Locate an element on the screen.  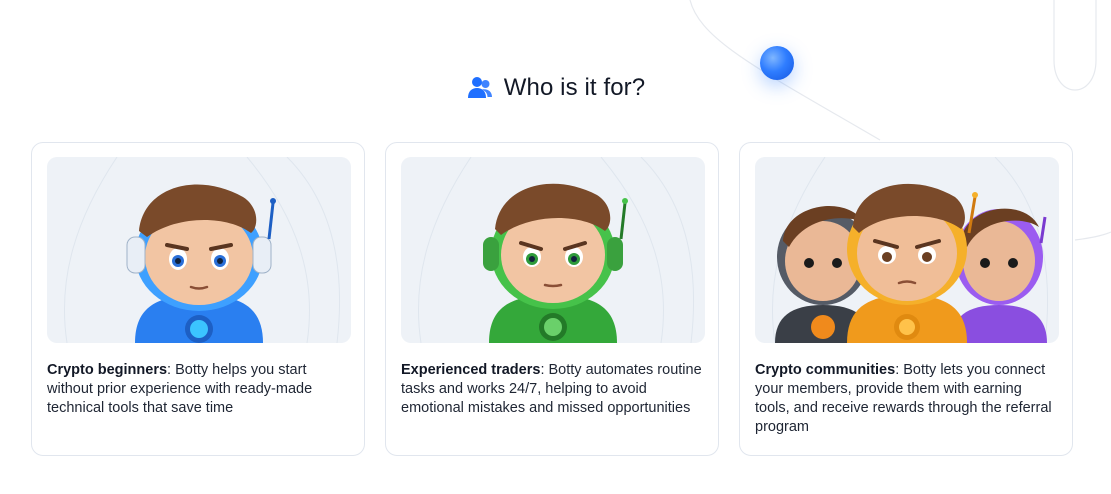
card-title: Experienced traders is located at coordinates (471, 370).